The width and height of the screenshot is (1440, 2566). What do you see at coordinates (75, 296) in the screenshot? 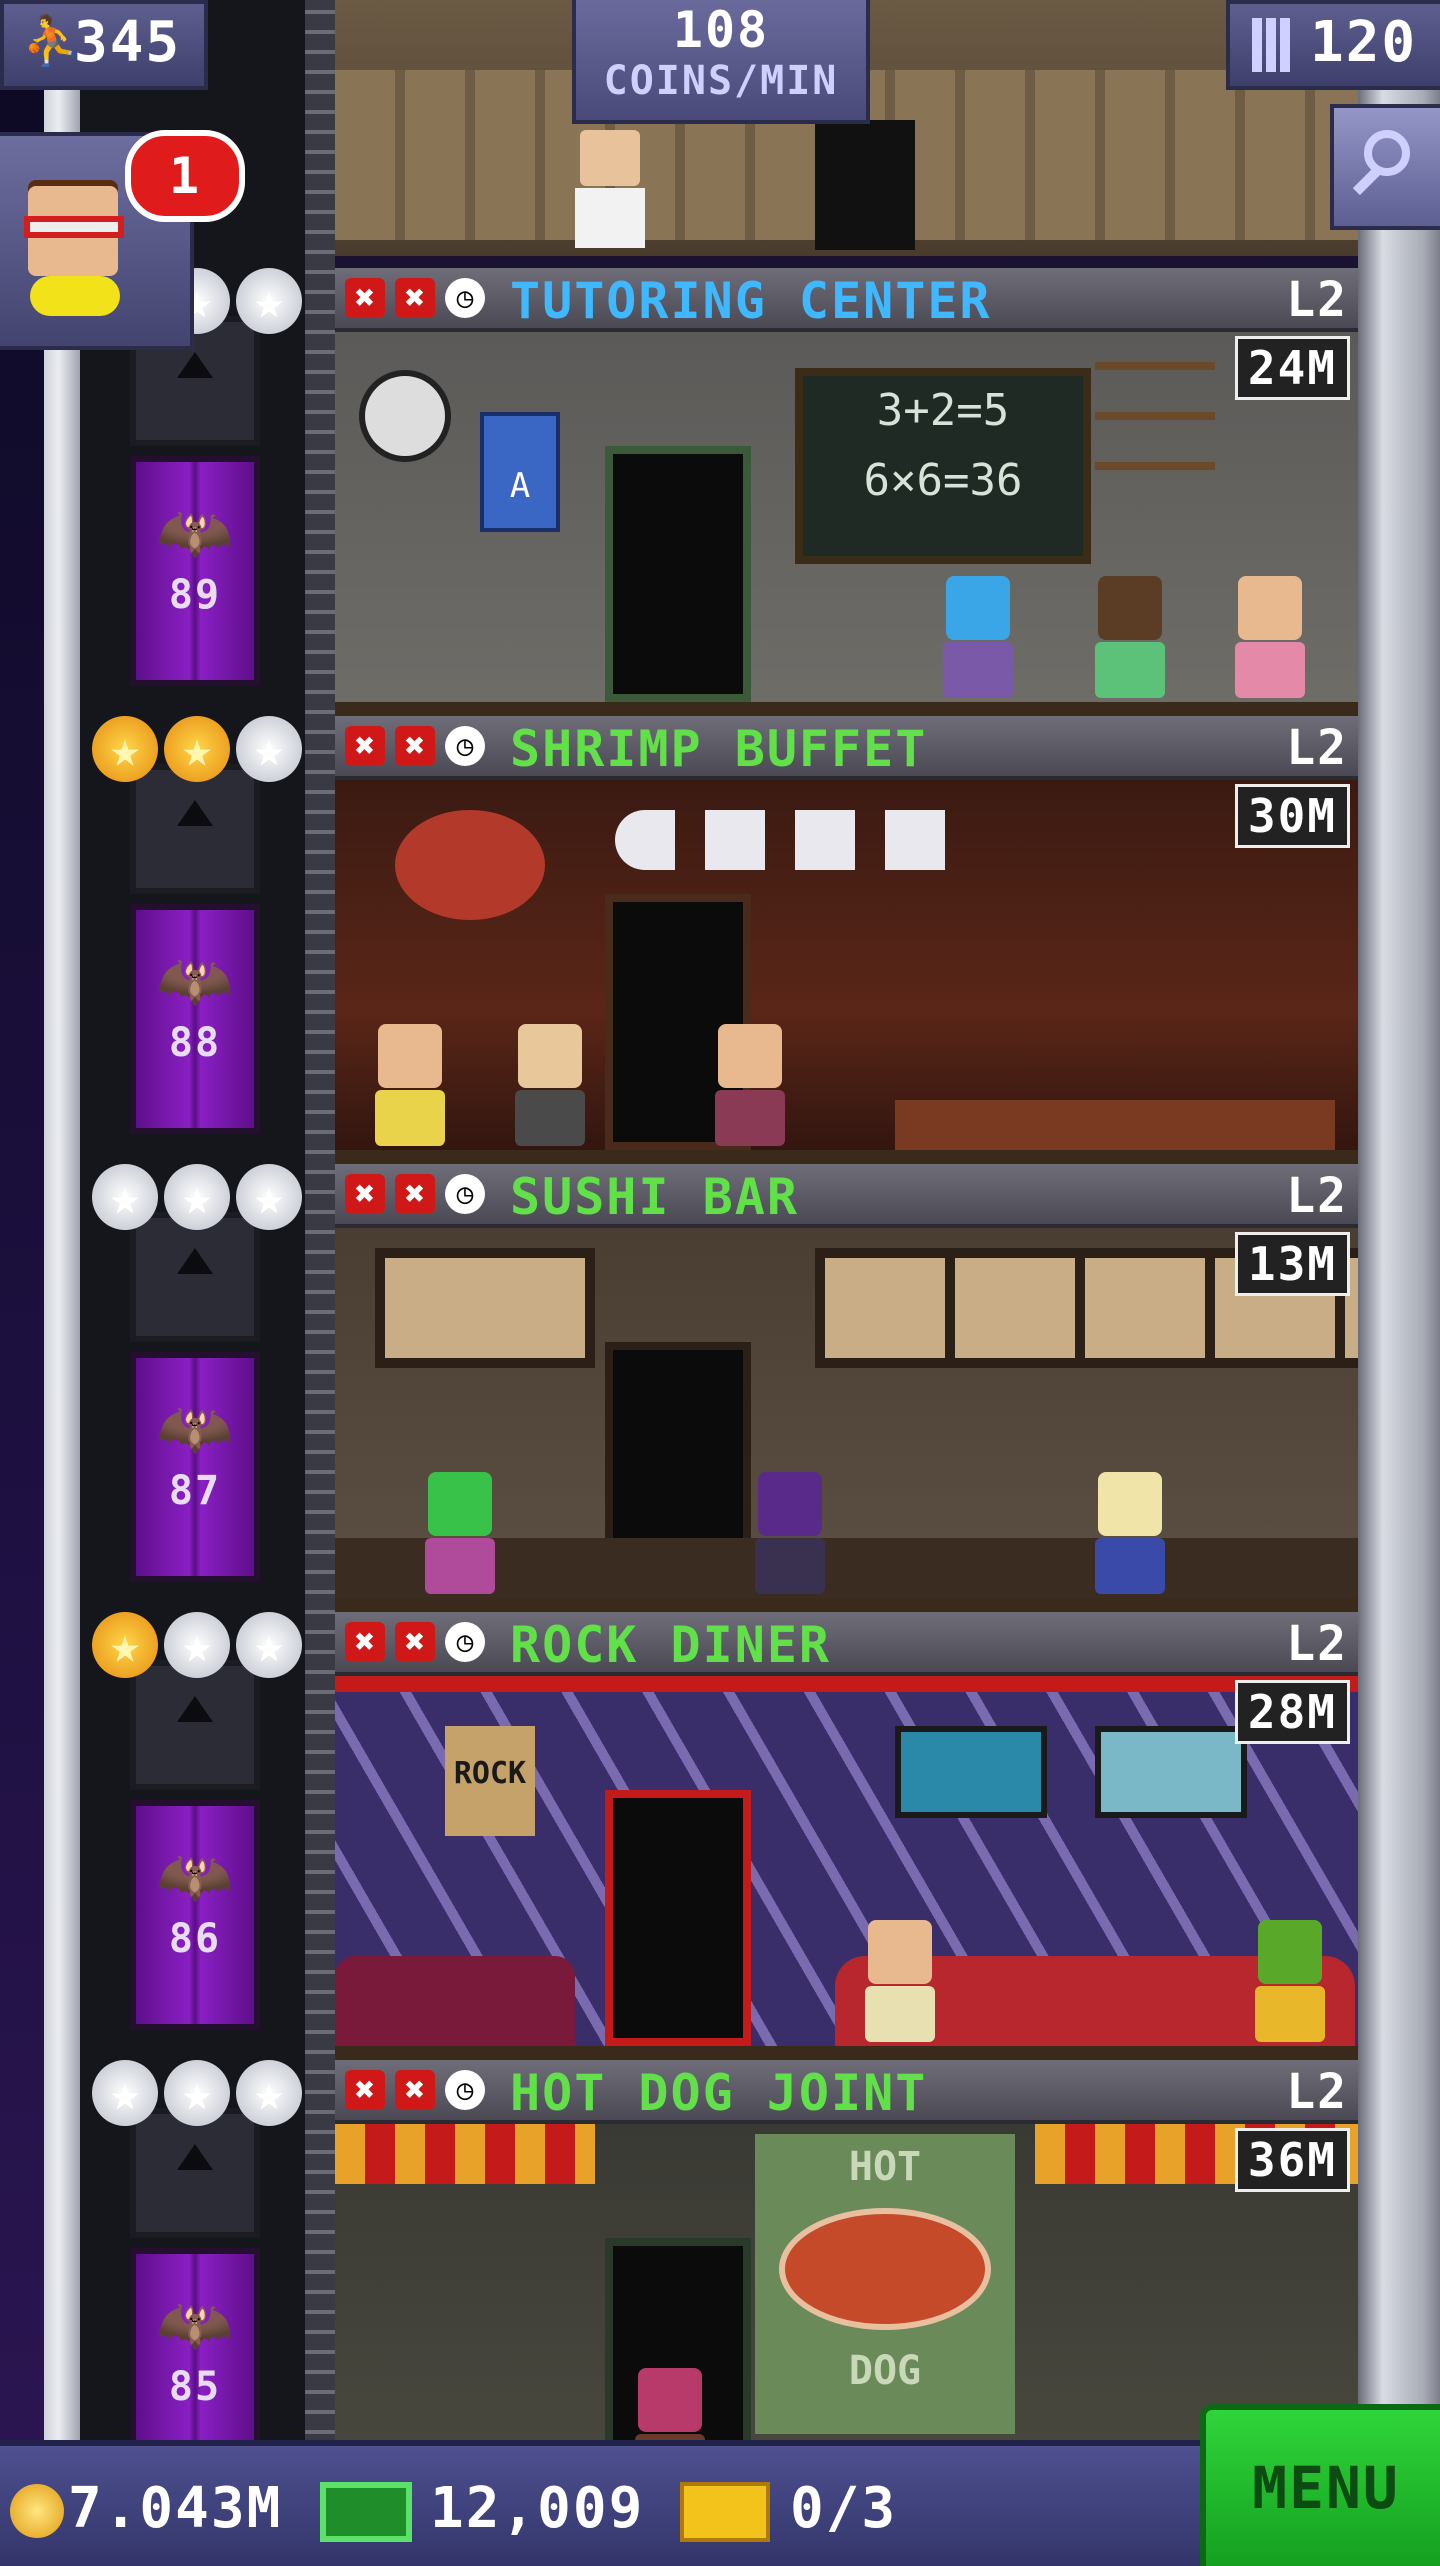
I see `rubber-duck-icon` at bounding box center [75, 296].